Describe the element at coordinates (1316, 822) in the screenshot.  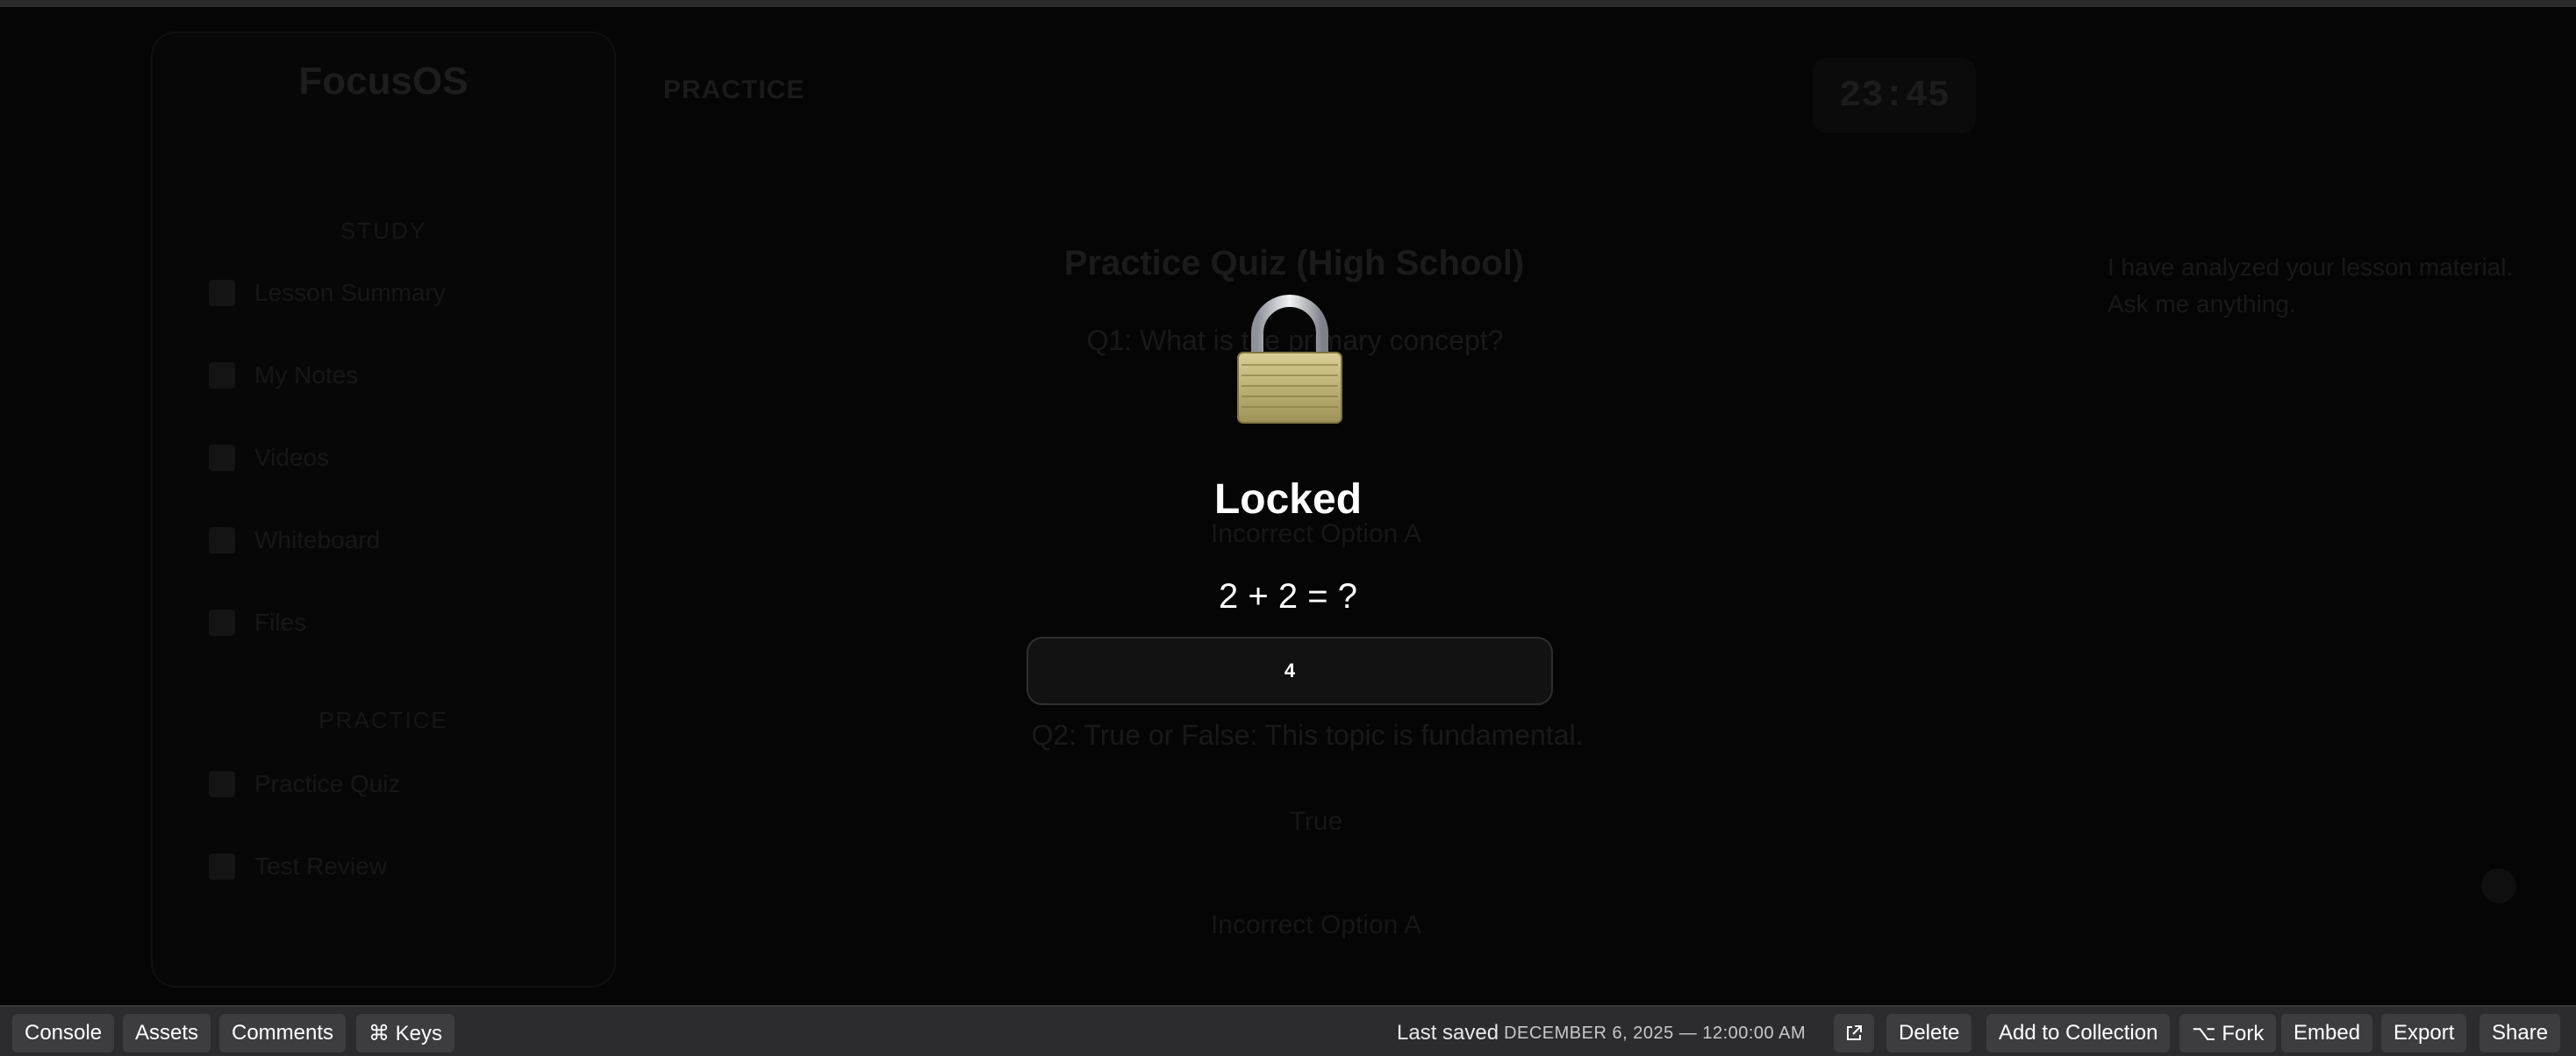
I see `quiz-option: True` at that location.